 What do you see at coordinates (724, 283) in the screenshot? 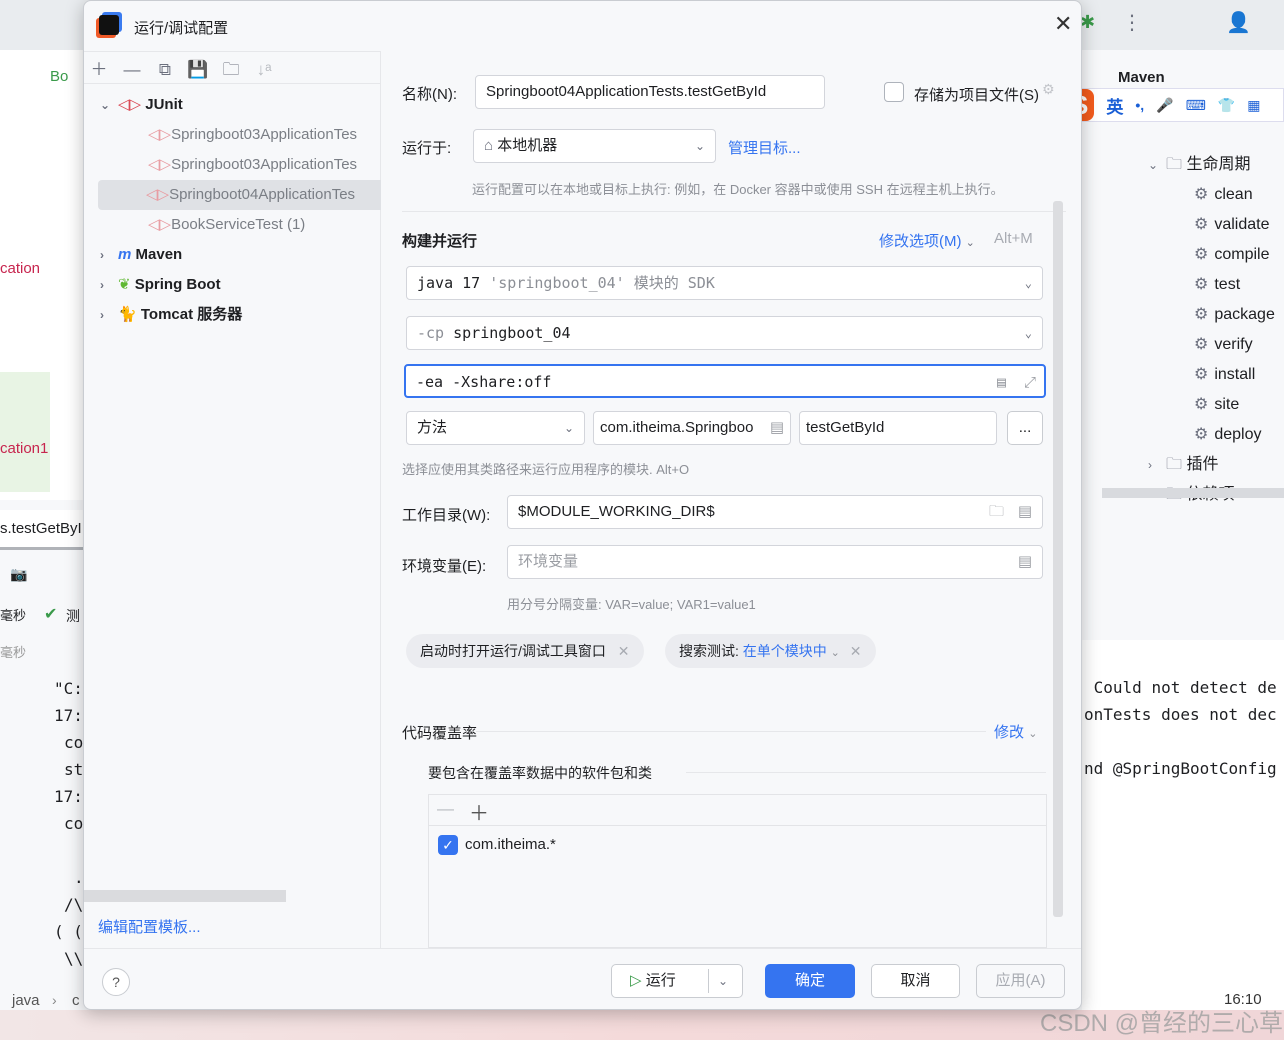
I see `sdk-select: java 17 'springboot_04' 模块的 SDK ⌄` at bounding box center [724, 283].